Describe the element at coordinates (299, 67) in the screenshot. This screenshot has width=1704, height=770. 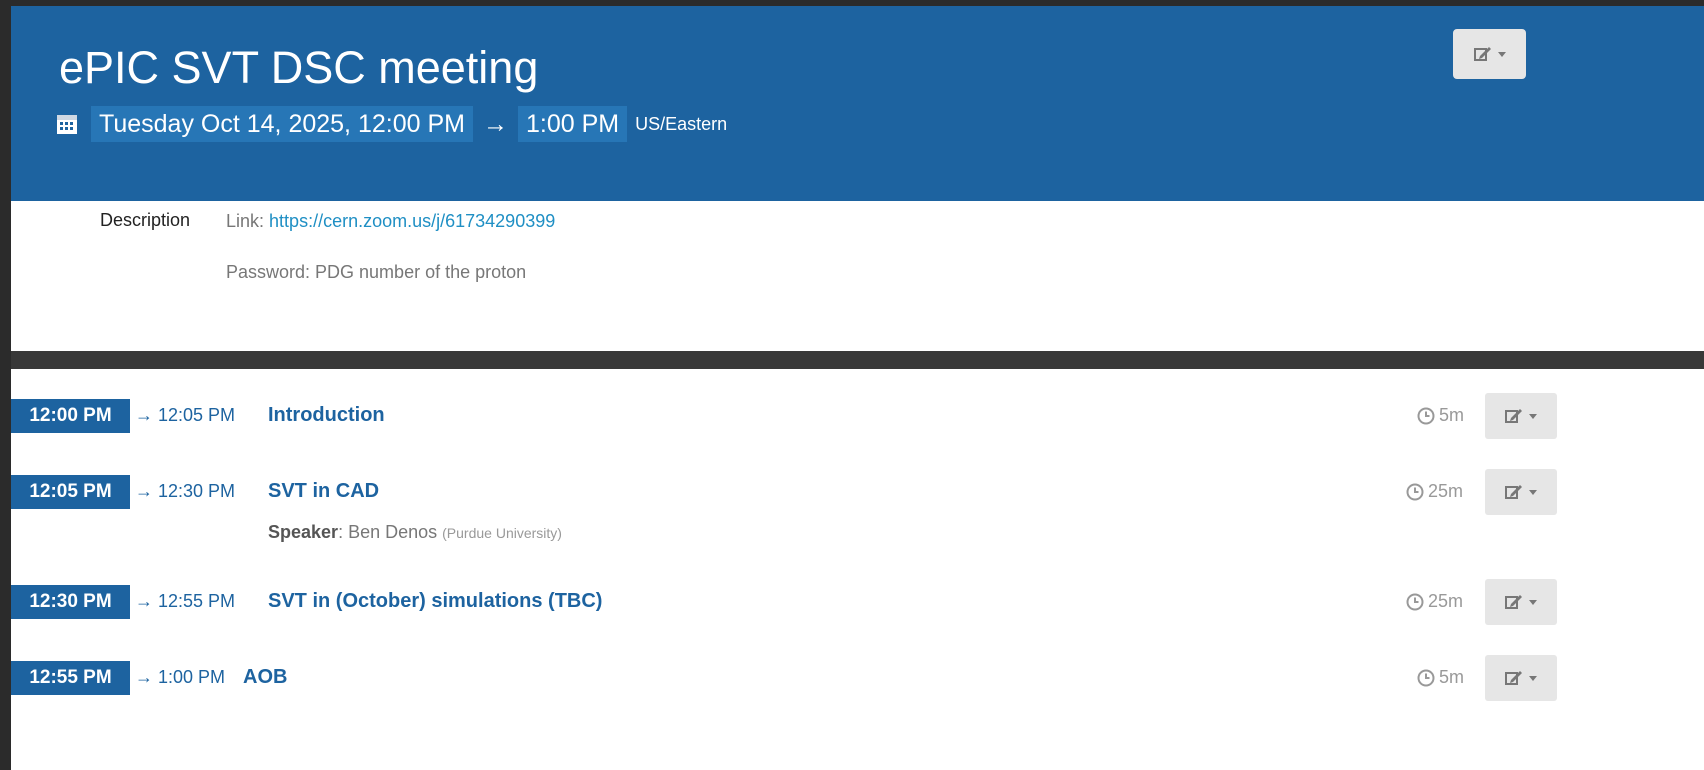
I see `event-title: ePIC SVT DSC meeting` at that location.